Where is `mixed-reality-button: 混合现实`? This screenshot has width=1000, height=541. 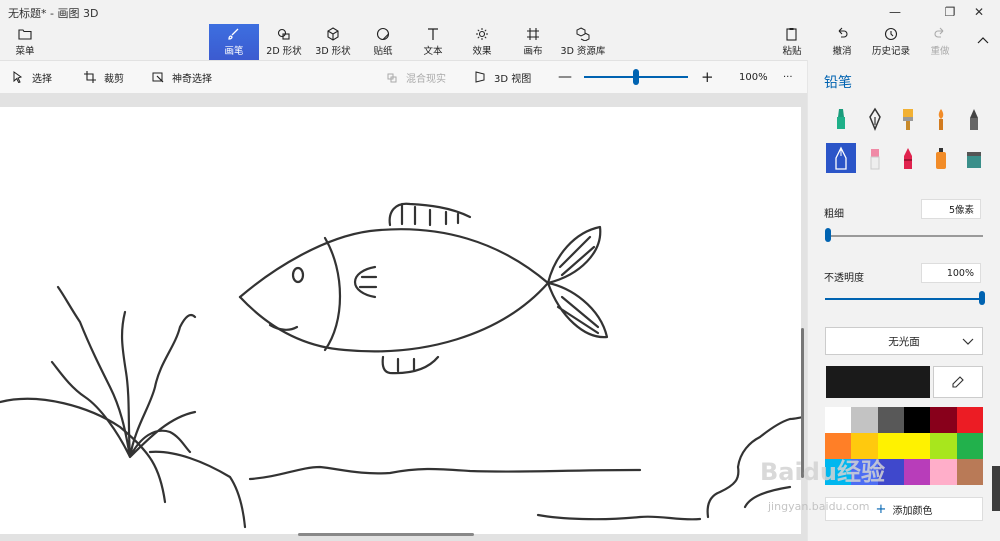
mixed-reality-button: 混合现实 is located at coordinates (416, 77).